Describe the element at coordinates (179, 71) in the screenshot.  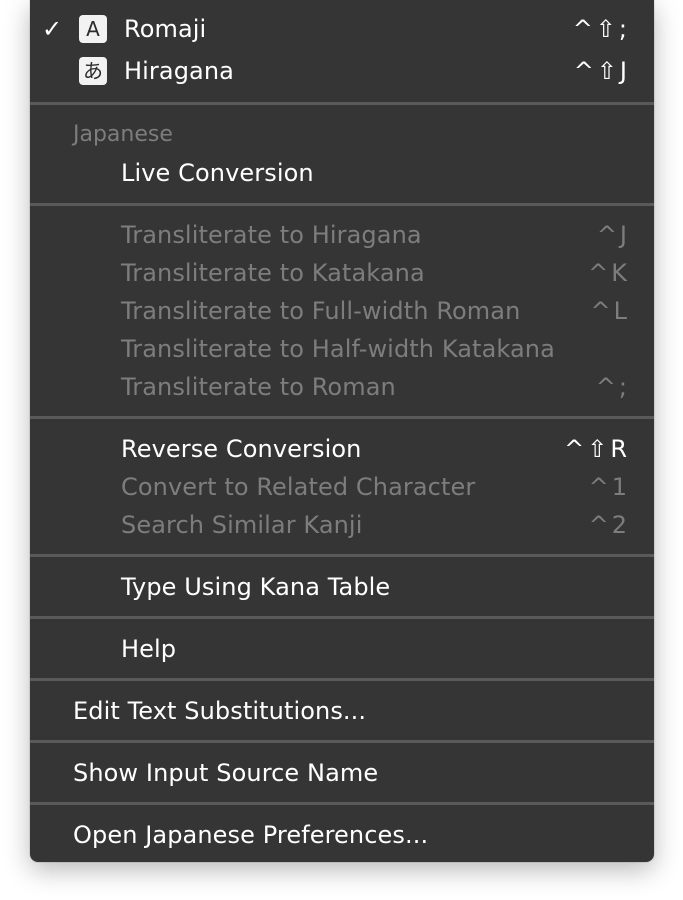
I see `menu-item-label: Hiragana` at that location.